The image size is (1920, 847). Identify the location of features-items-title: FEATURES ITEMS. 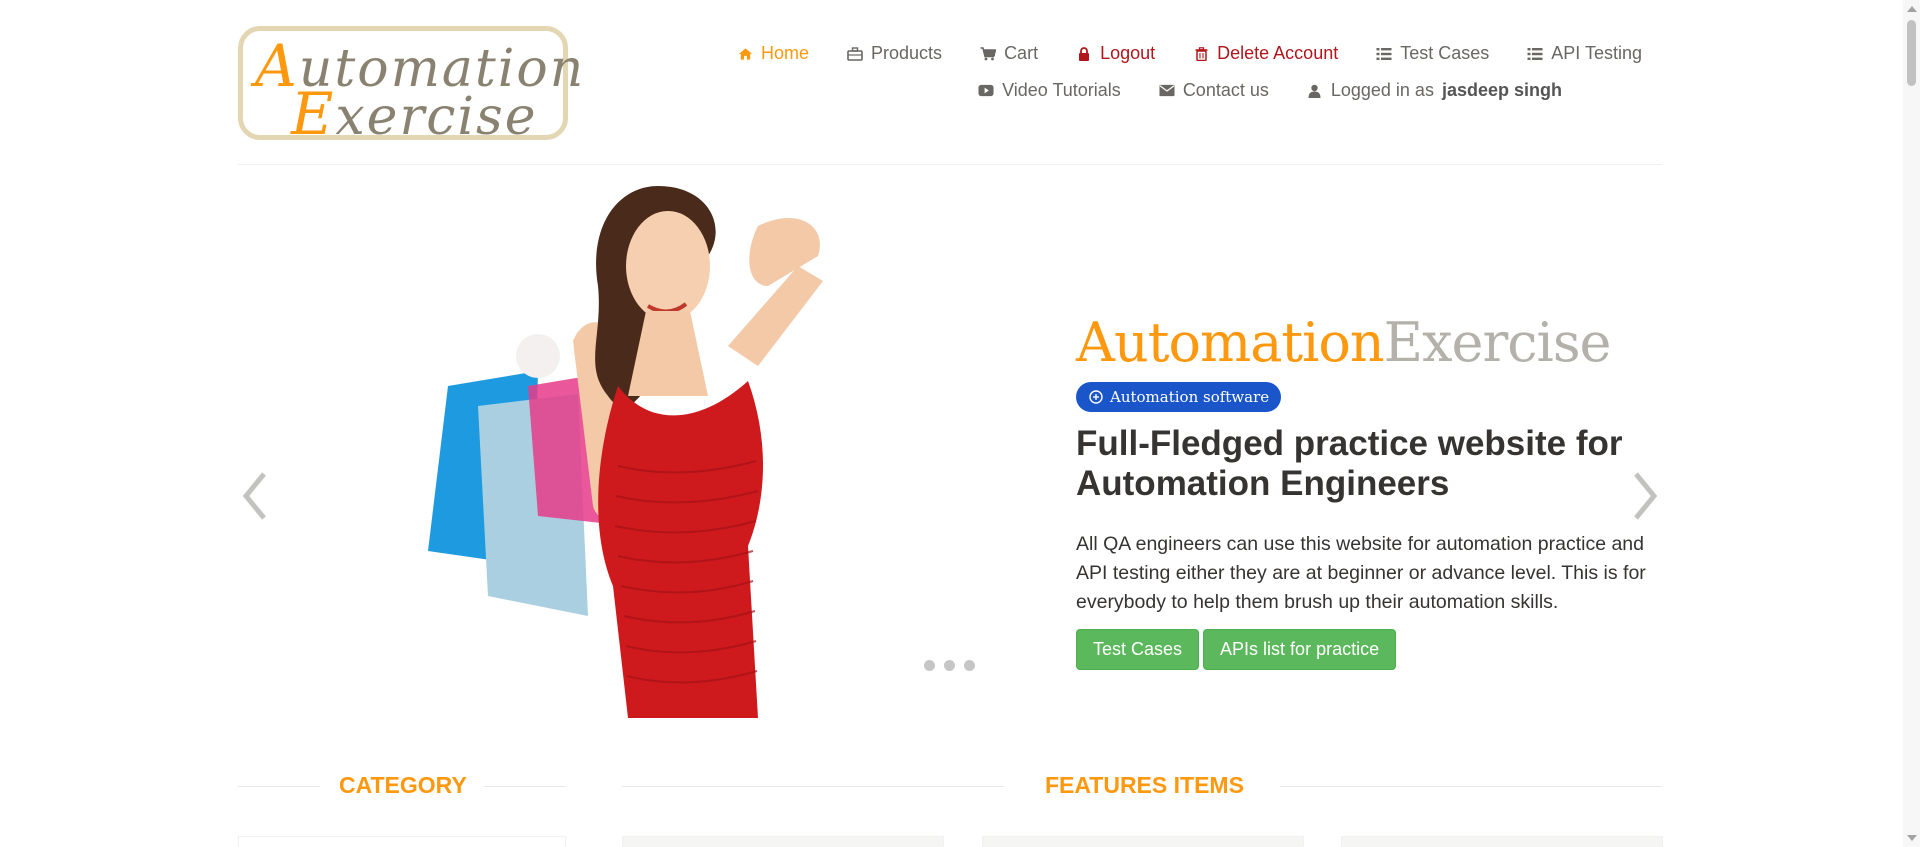
(1144, 785).